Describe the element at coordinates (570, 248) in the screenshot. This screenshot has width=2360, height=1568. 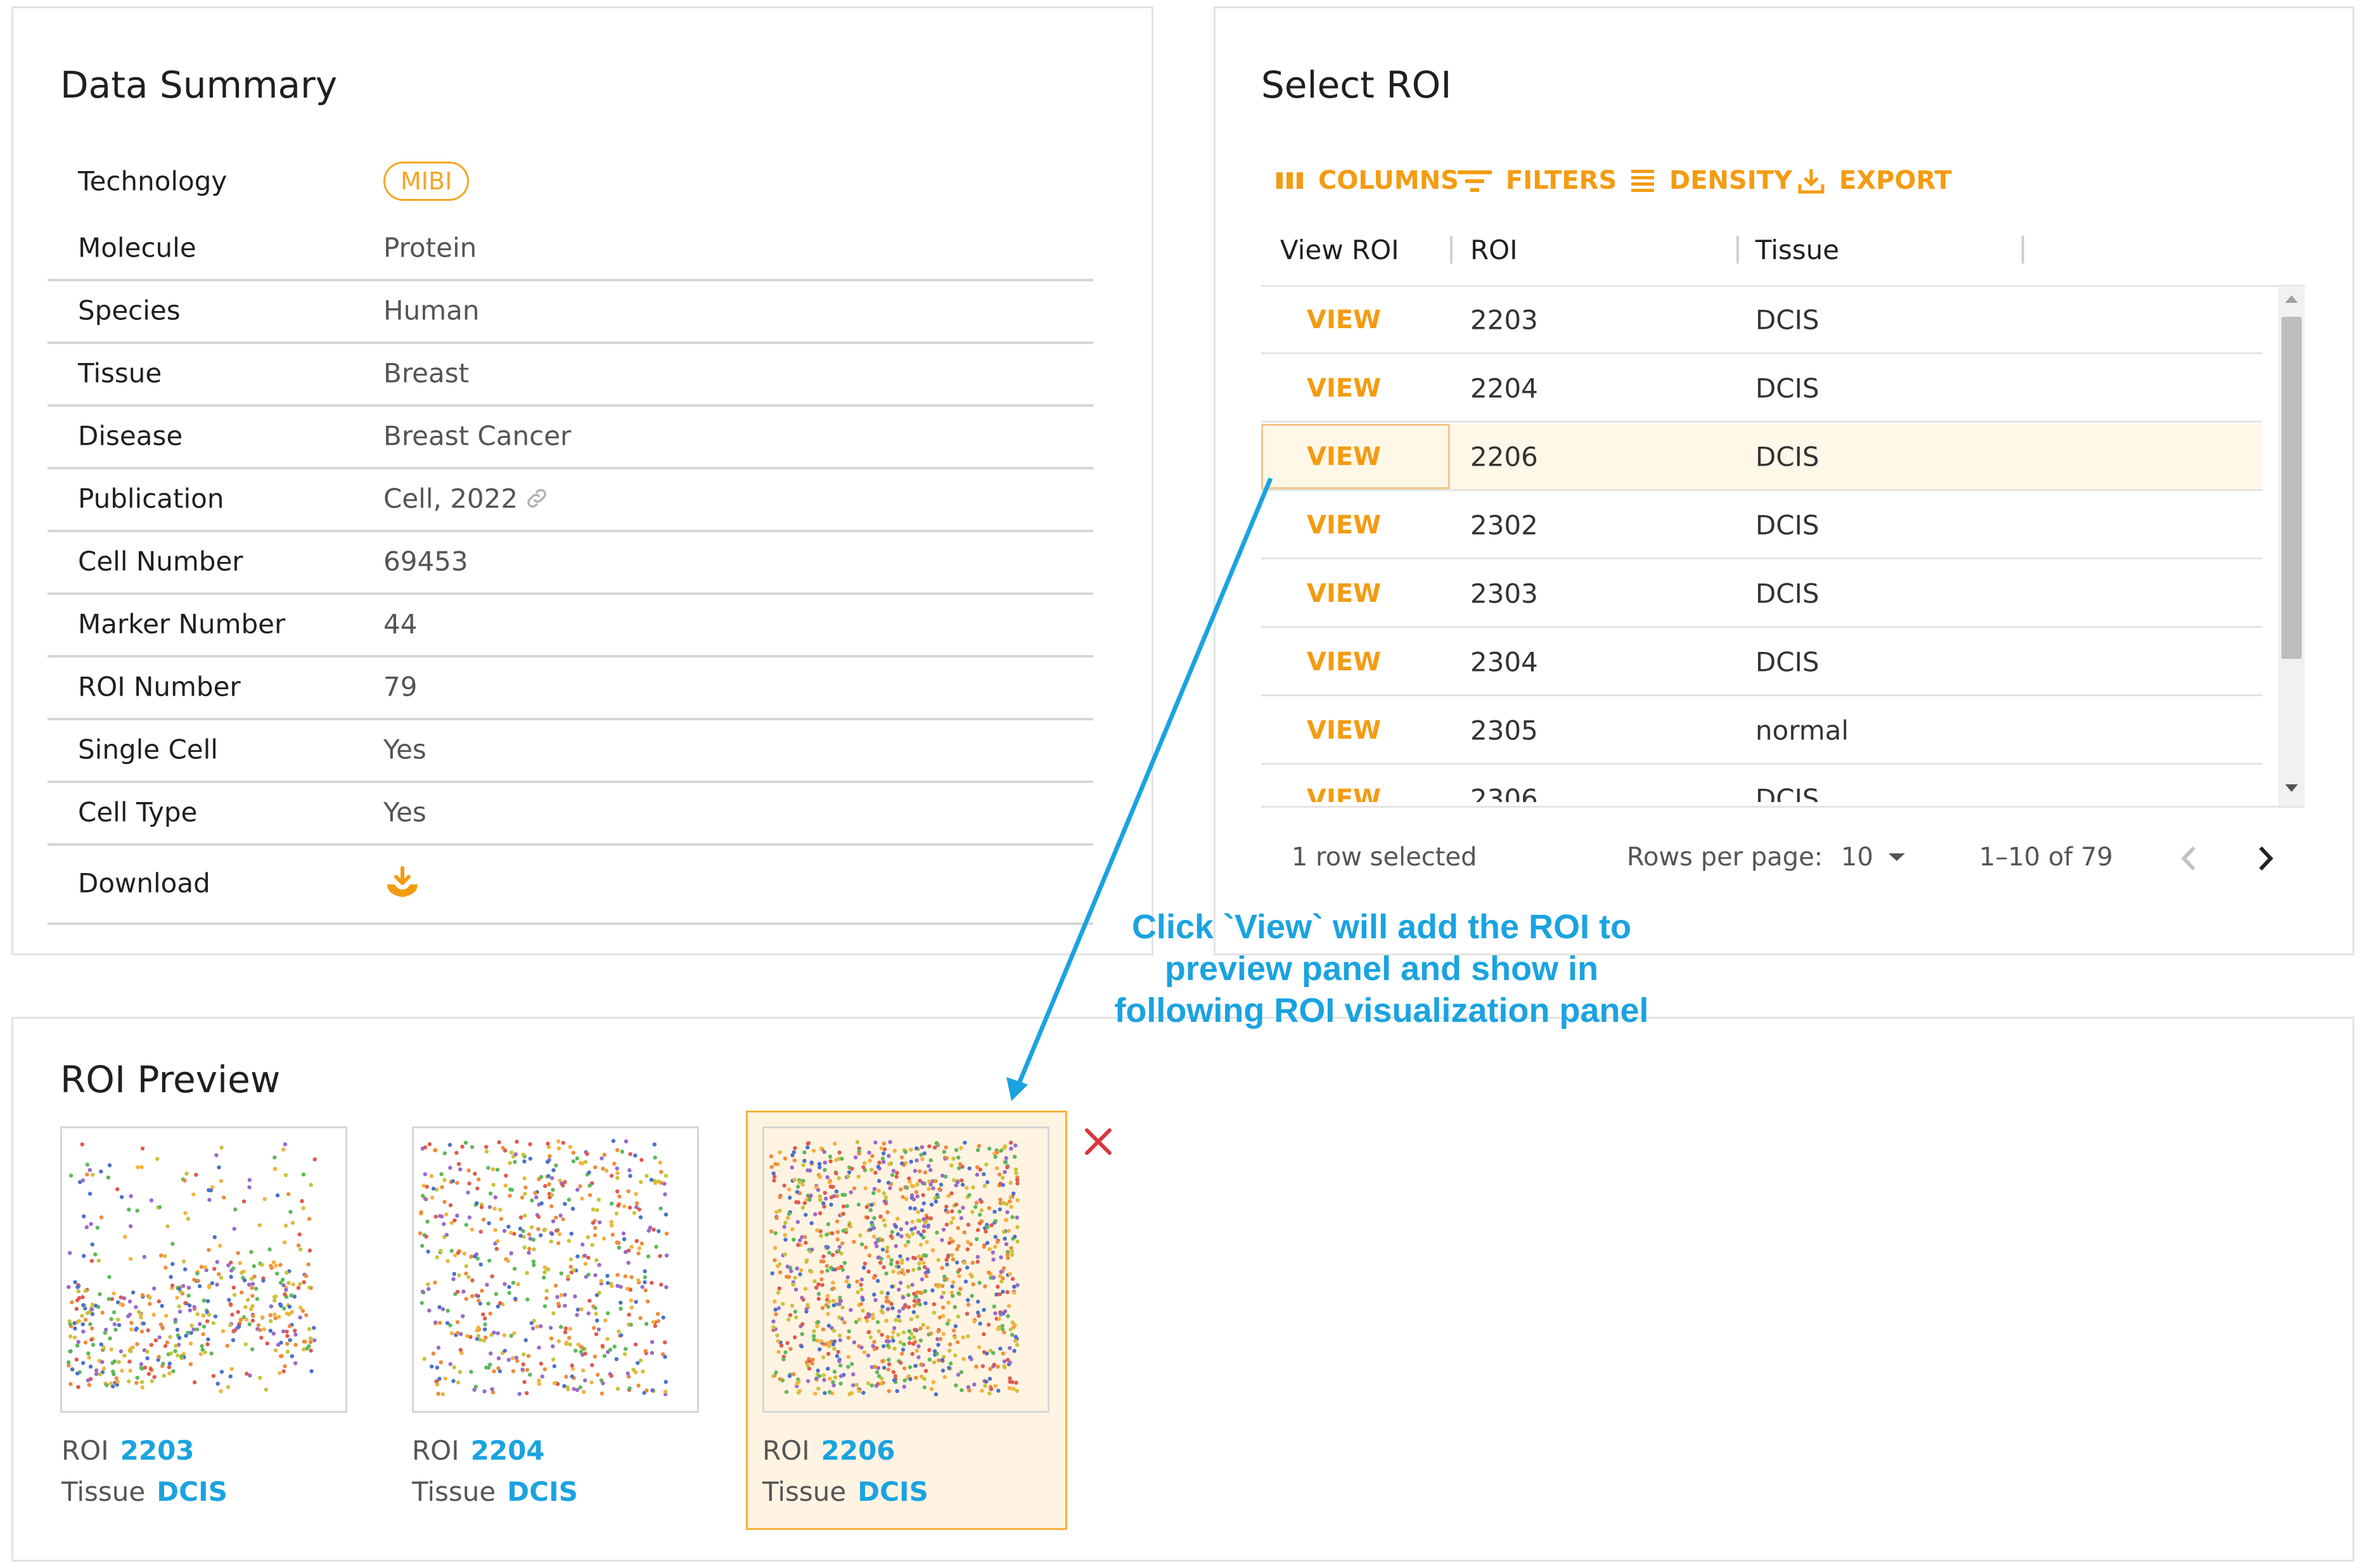
I see `summary-row-molecule: Molecule Protein` at that location.